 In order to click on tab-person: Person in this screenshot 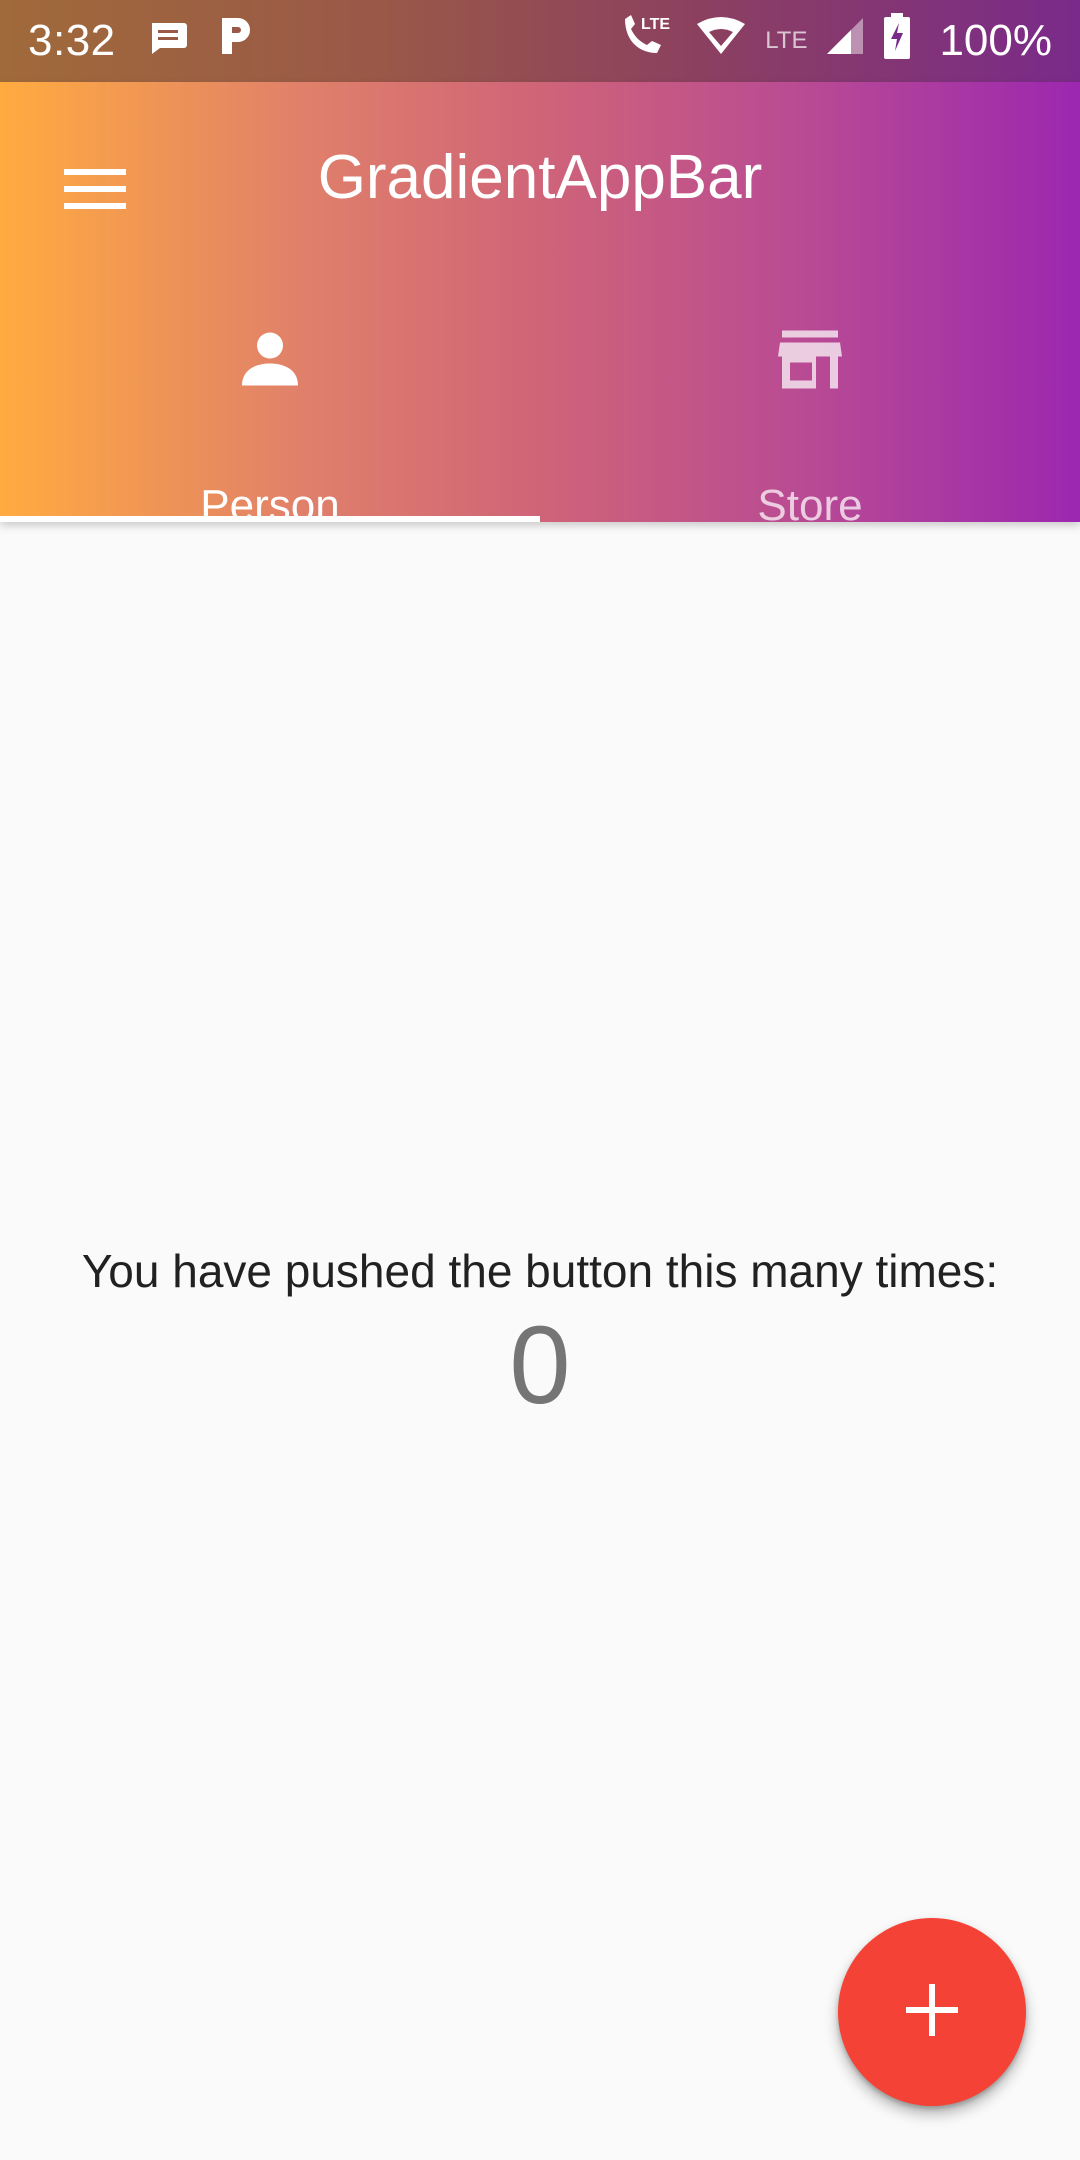, I will do `click(270, 403)`.